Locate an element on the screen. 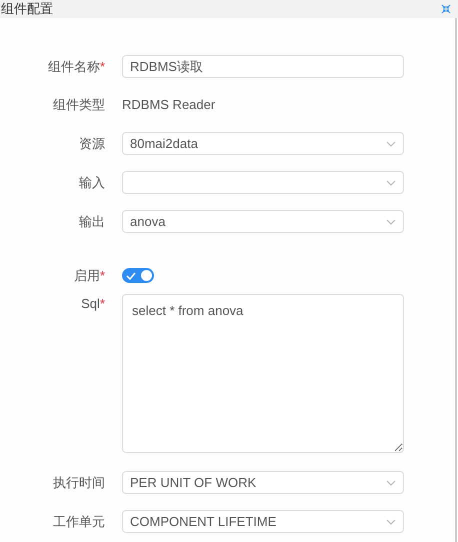 The height and width of the screenshot is (542, 458). field-label: 组件类型 is located at coordinates (79, 105).